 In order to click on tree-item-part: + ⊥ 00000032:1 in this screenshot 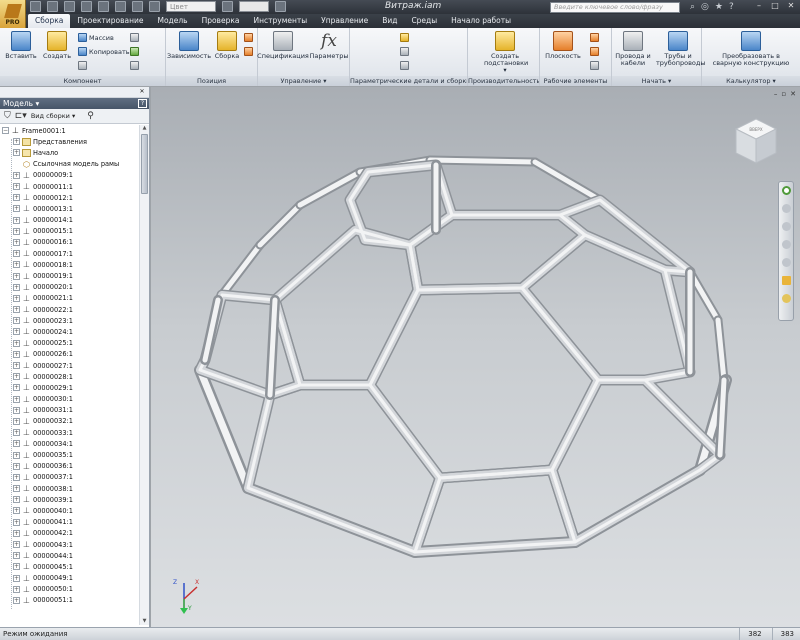, I will do `click(70, 421)`.